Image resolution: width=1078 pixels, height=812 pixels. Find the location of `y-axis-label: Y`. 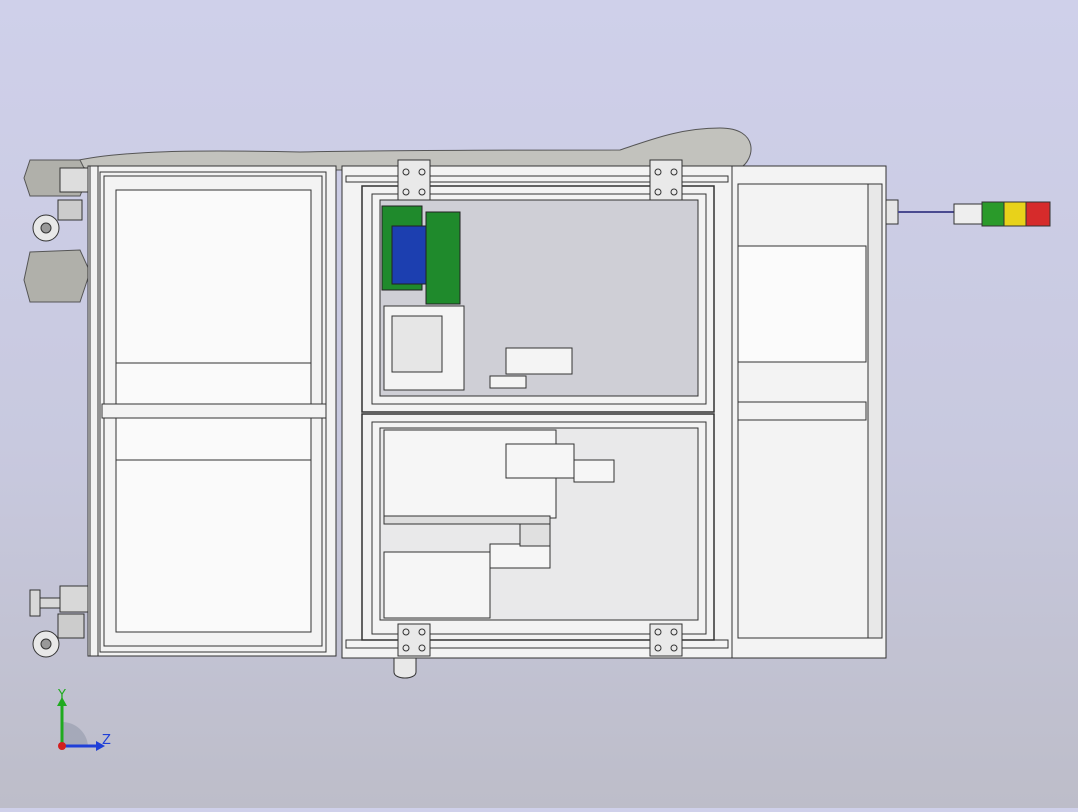

y-axis-label: Y is located at coordinates (61, 695).